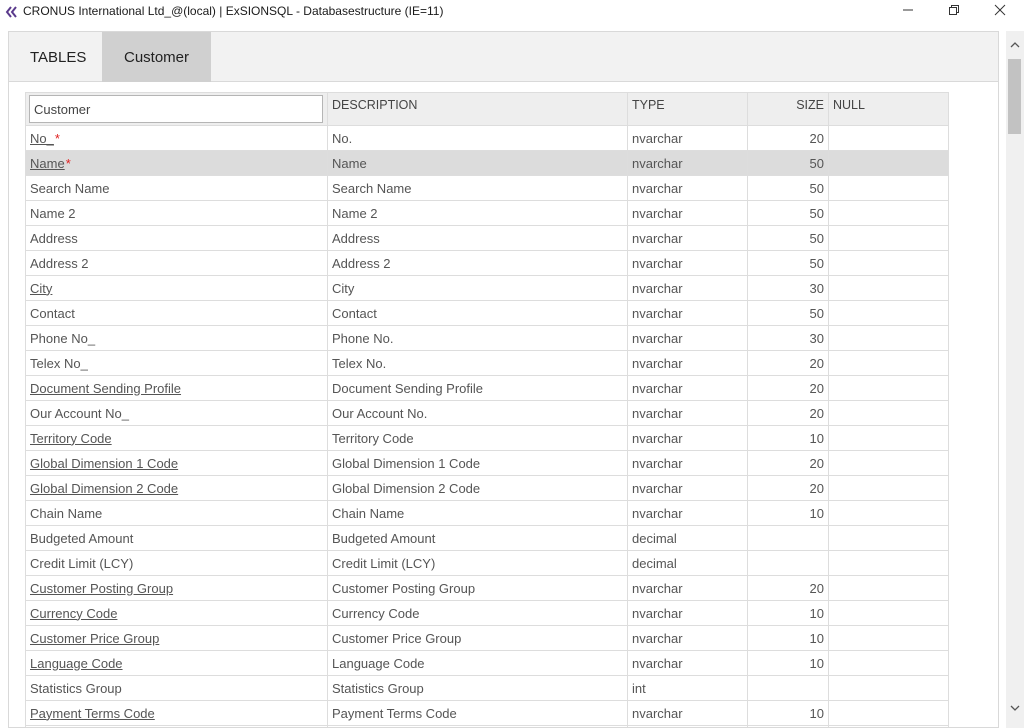  I want to click on field-name-link: No_, so click(42, 138).